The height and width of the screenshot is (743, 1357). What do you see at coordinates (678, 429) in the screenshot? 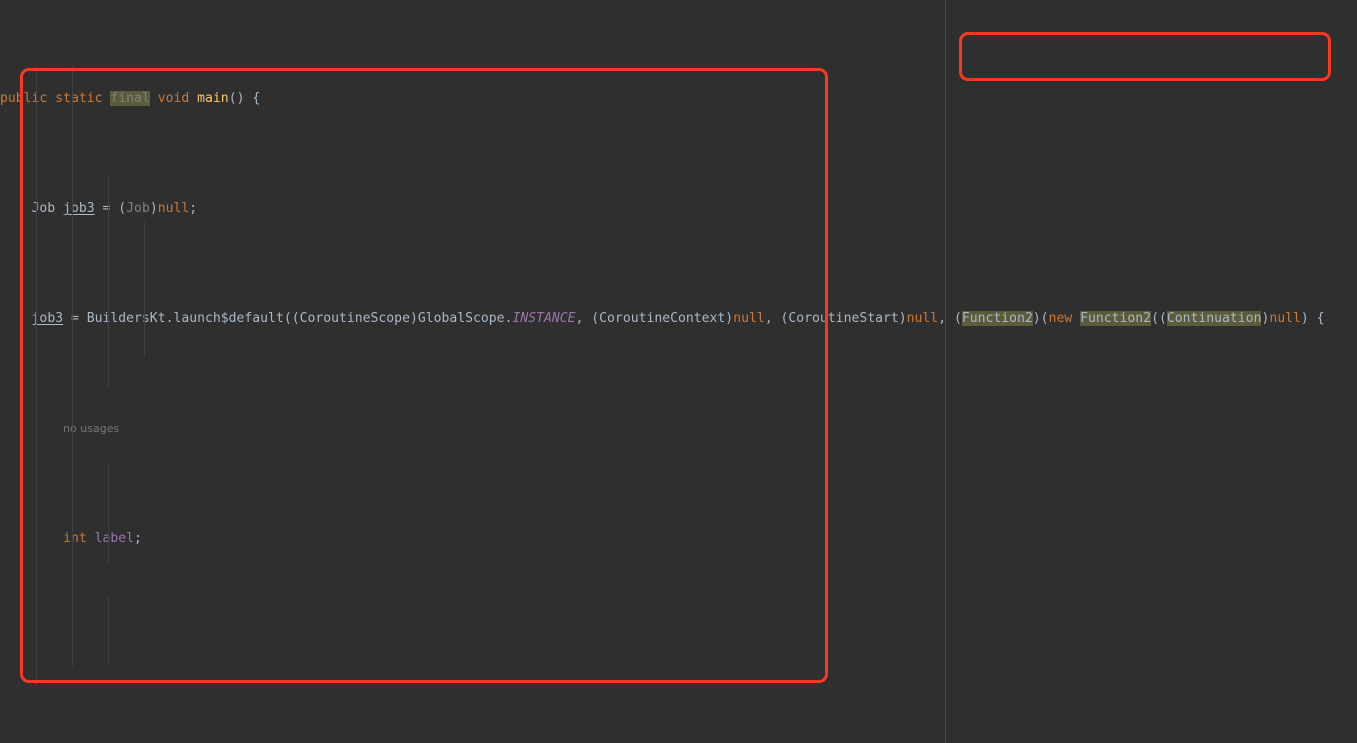
I see `code-vision-hint: no usages` at bounding box center [678, 429].